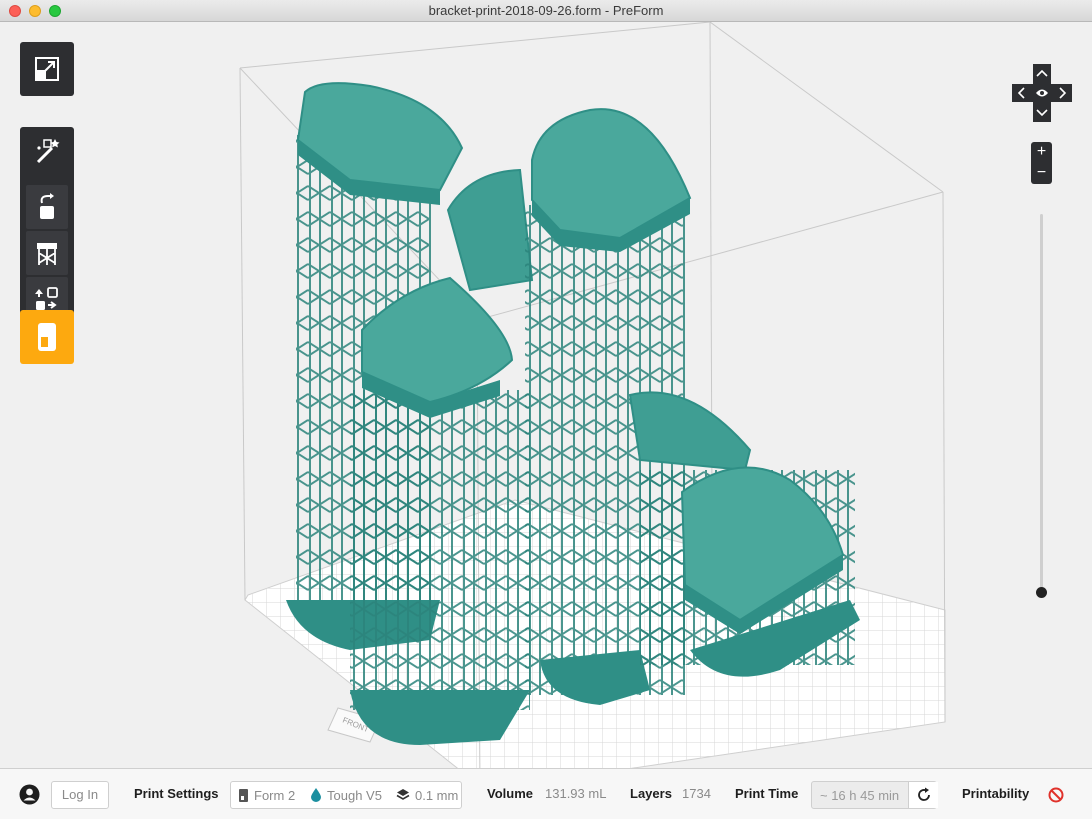 This screenshot has height=819, width=1092. I want to click on print-time-value: ~ 16 h 45 min, so click(860, 795).